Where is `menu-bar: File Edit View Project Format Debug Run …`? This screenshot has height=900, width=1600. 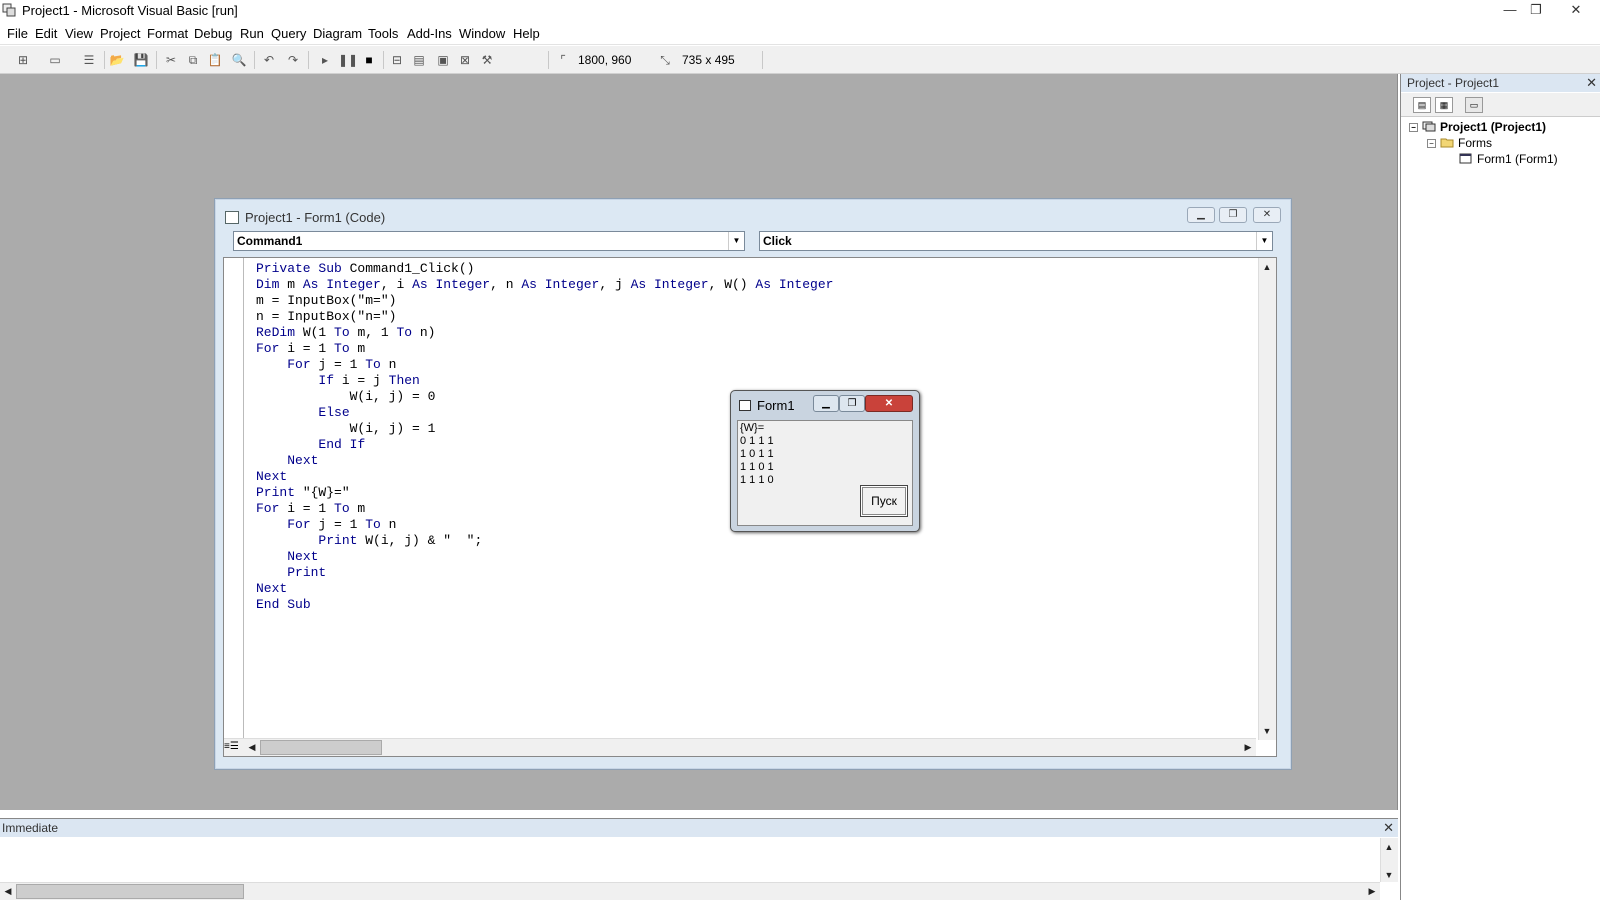
menu-bar: File Edit View Project Format Debug Run … is located at coordinates (800, 34).